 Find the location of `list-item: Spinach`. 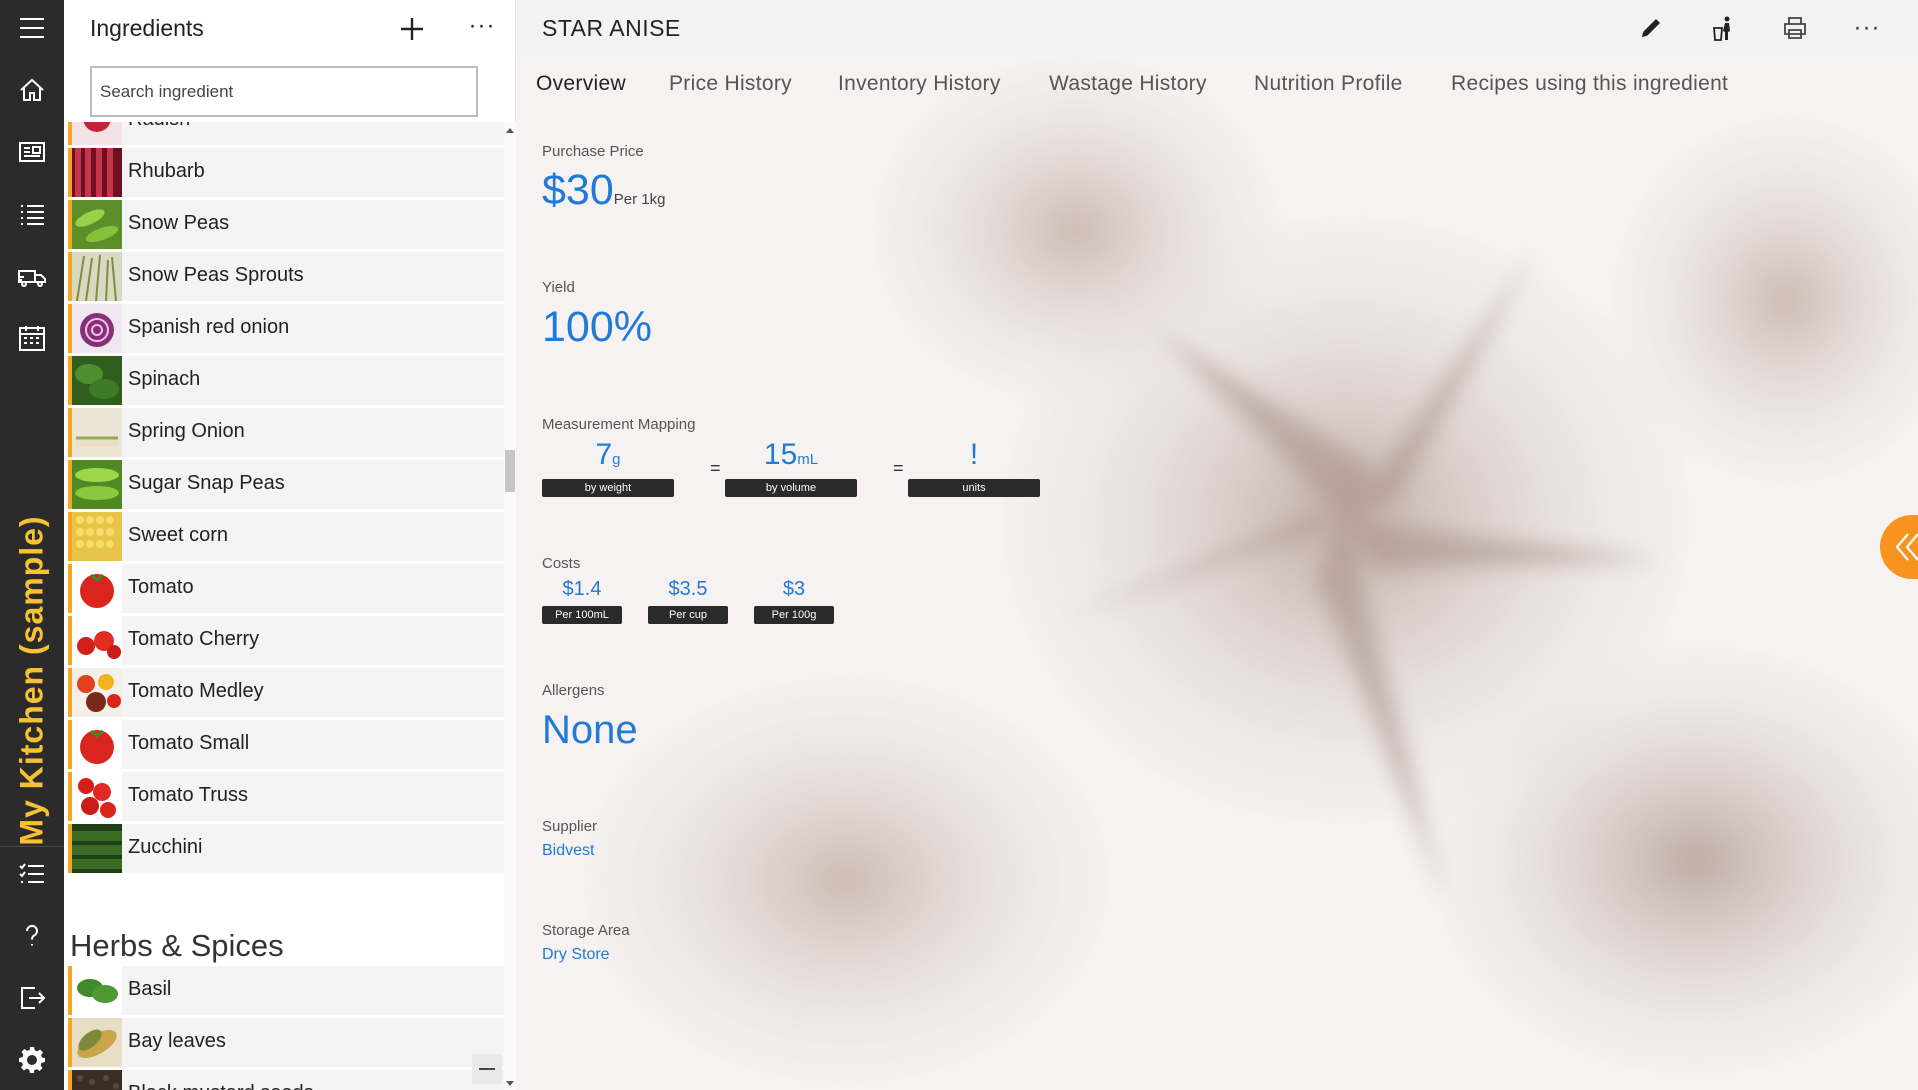

list-item: Spinach is located at coordinates (286, 380).